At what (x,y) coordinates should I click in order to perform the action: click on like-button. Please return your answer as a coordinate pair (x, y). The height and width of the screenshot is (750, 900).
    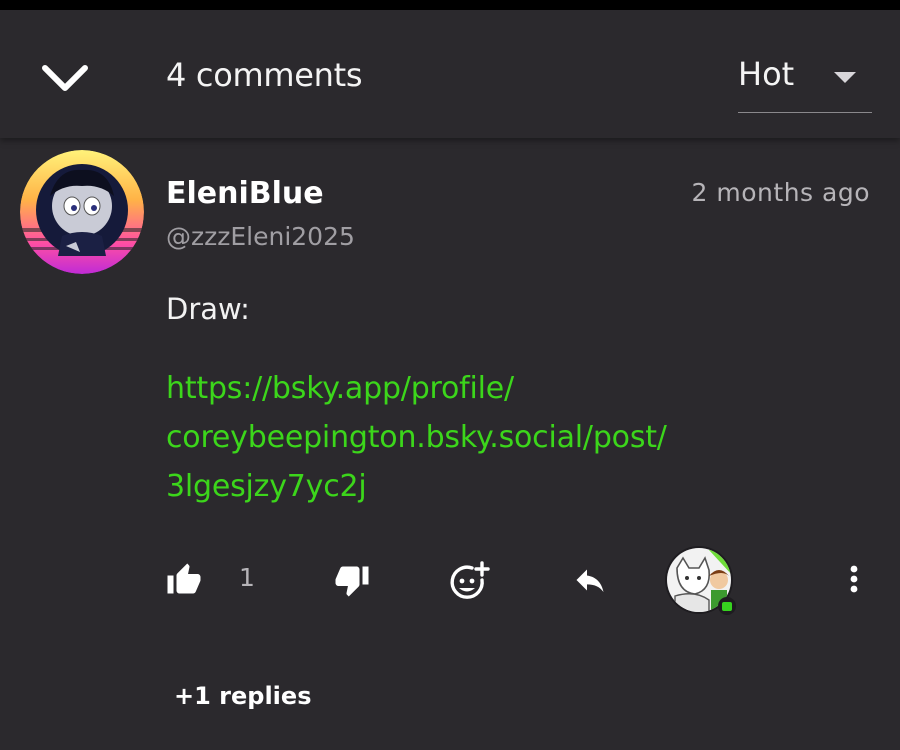
    Looking at the image, I should click on (184, 580).